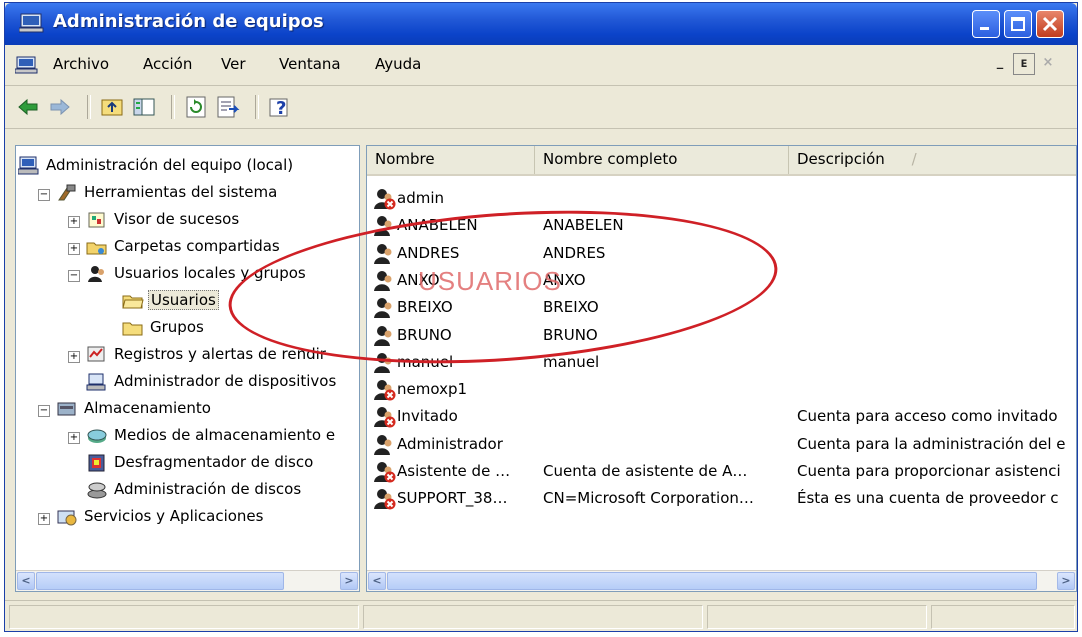 The height and width of the screenshot is (637, 1082). I want to click on column-header-nombre: Nombre, so click(451, 160).